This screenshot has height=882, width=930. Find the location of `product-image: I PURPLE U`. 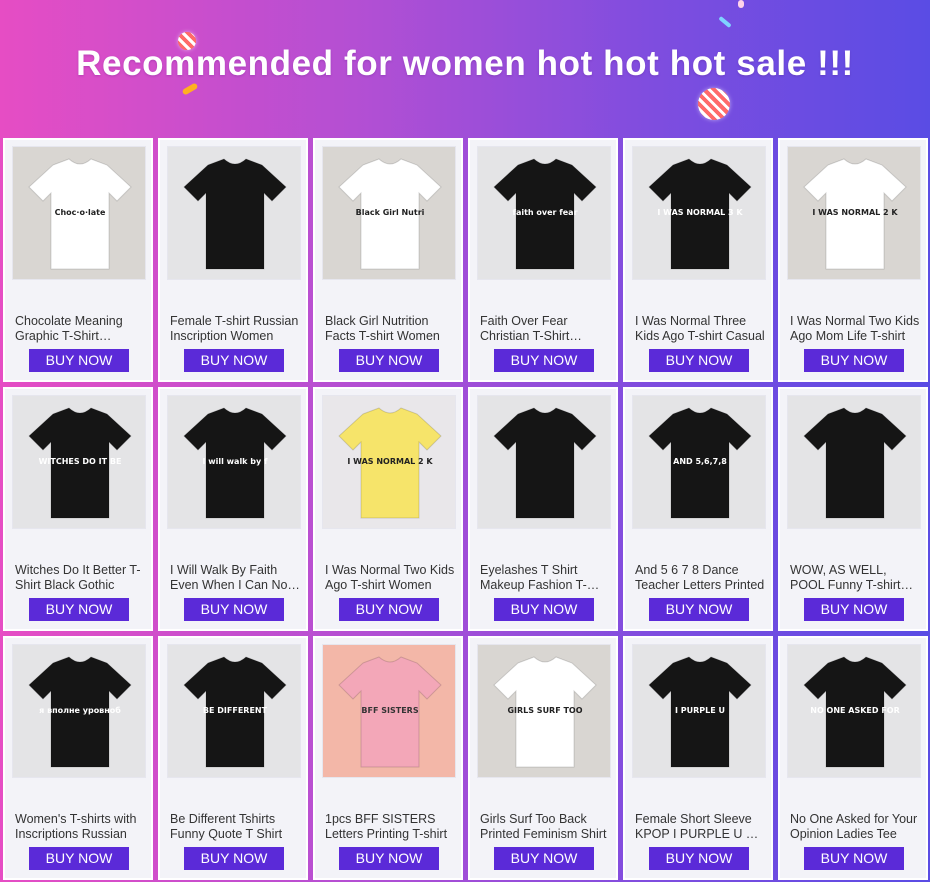

product-image: I PURPLE U is located at coordinates (699, 711).